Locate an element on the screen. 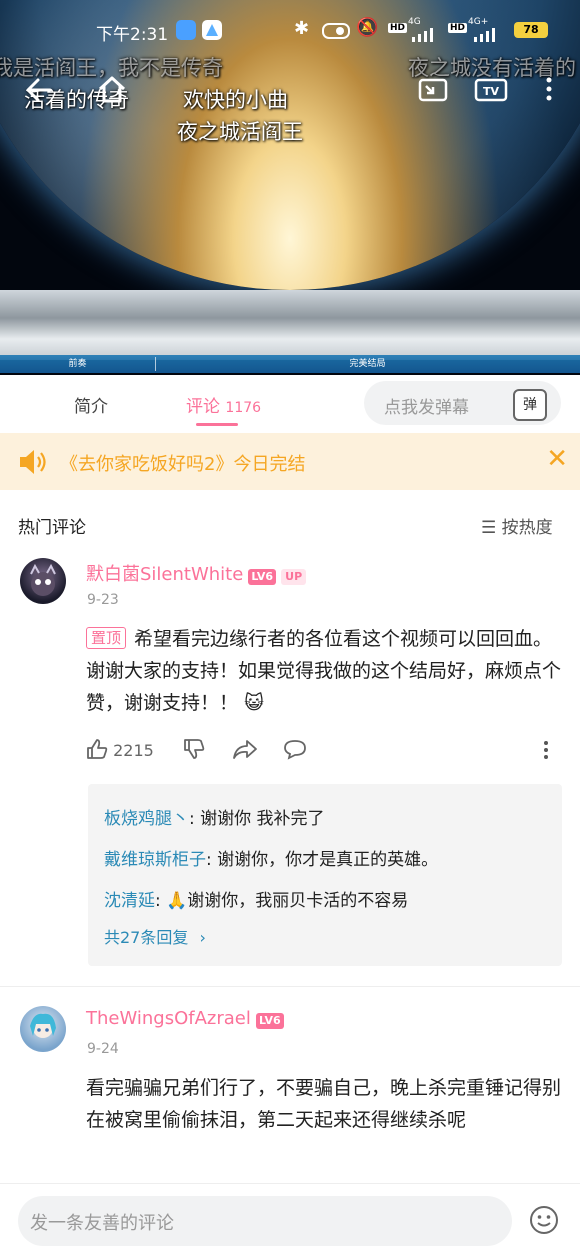  reply-text: : 谢谢你 我补完了 is located at coordinates (257, 819).